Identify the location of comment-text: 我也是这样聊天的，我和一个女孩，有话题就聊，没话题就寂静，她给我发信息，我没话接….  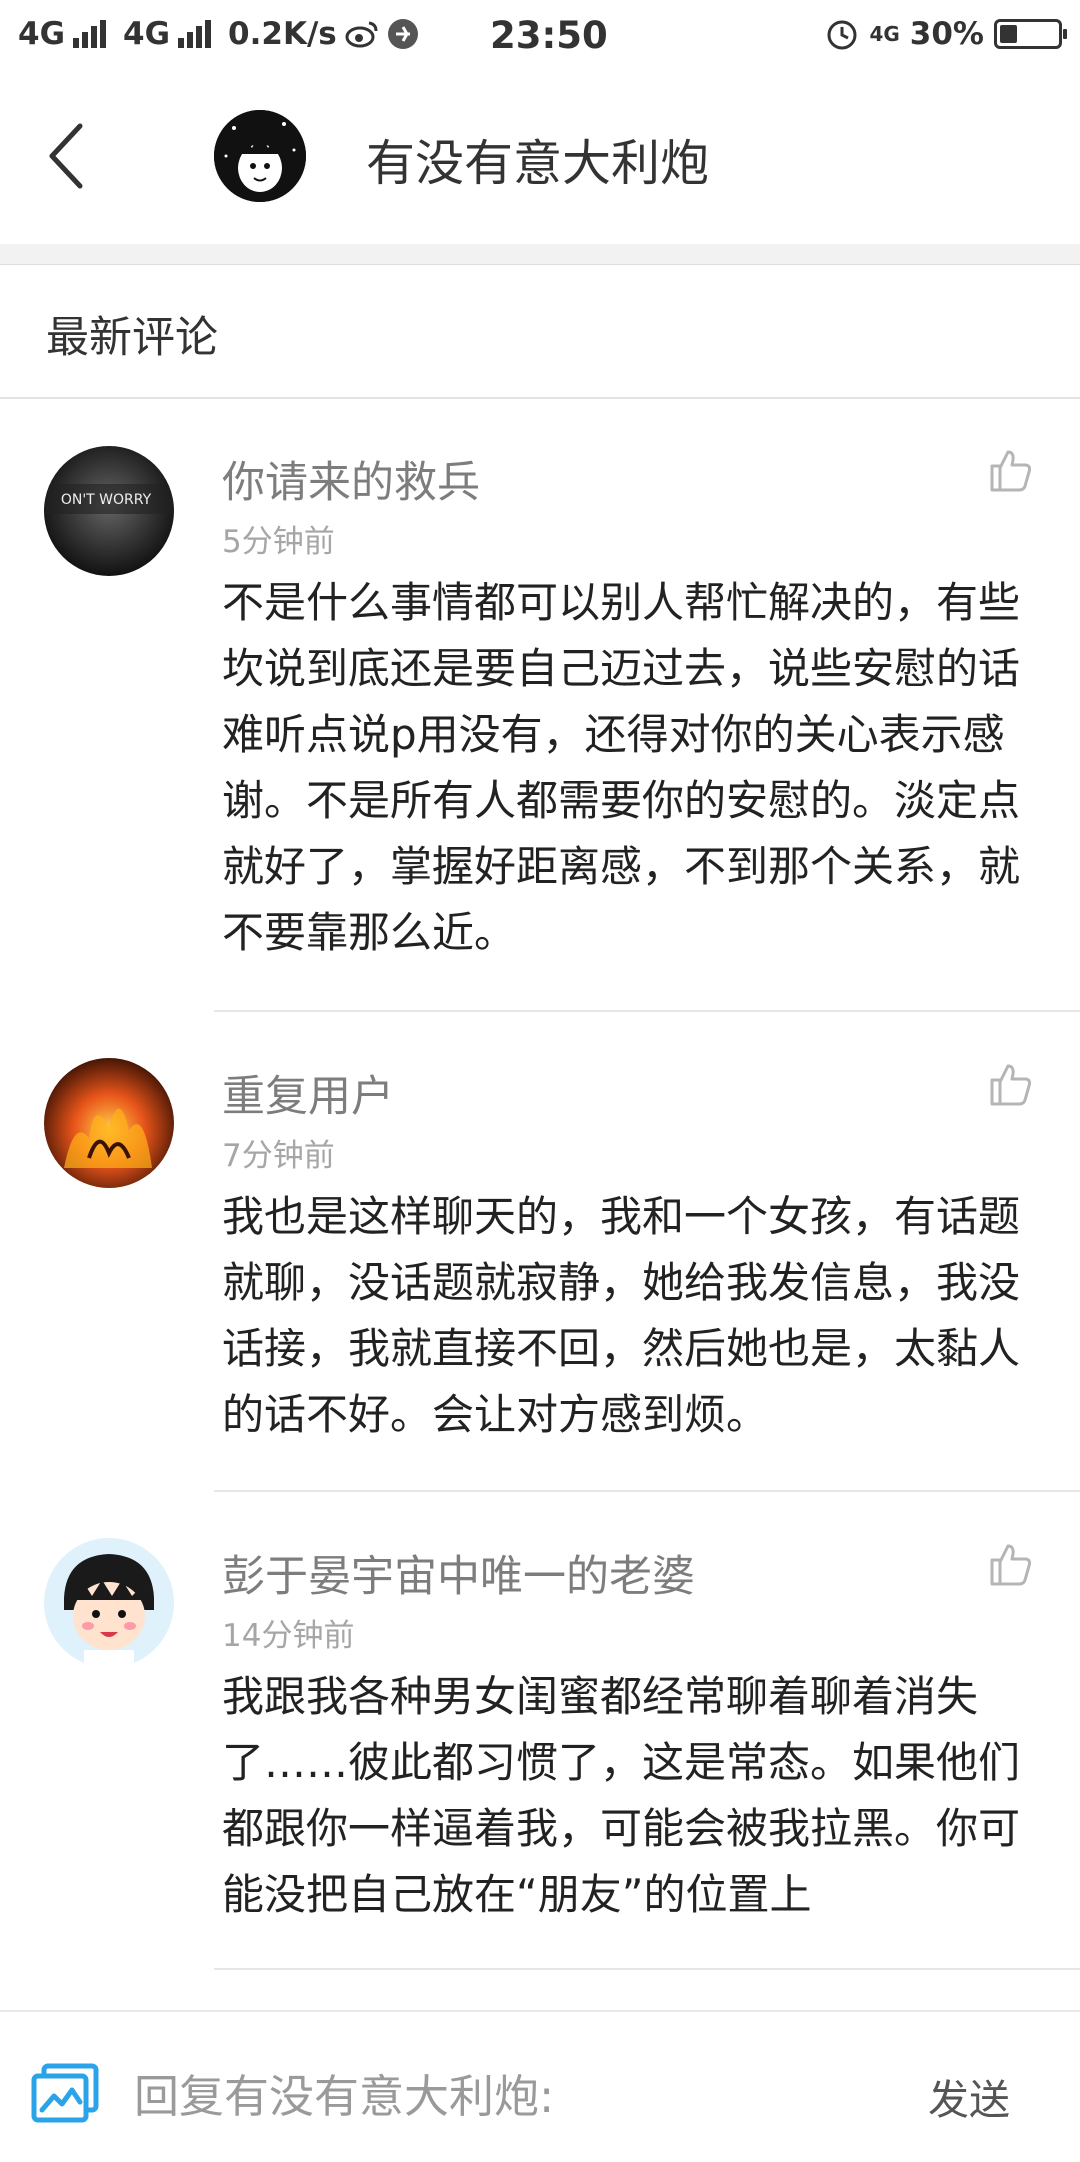
(621, 1315).